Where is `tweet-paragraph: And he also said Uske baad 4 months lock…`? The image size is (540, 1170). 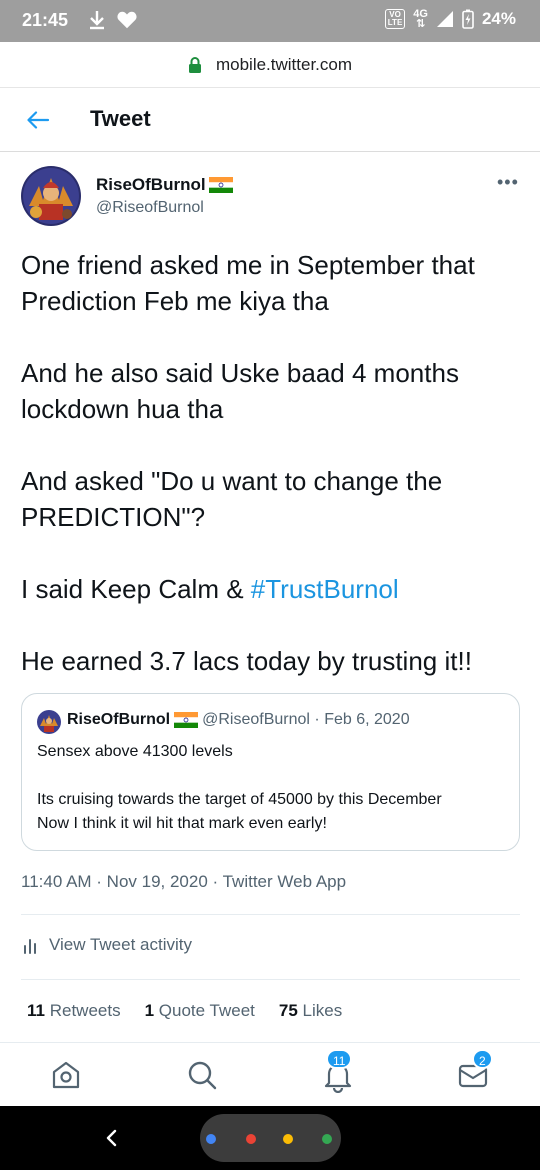 tweet-paragraph: And he also said Uske baad 4 months lock… is located at coordinates (240, 391).